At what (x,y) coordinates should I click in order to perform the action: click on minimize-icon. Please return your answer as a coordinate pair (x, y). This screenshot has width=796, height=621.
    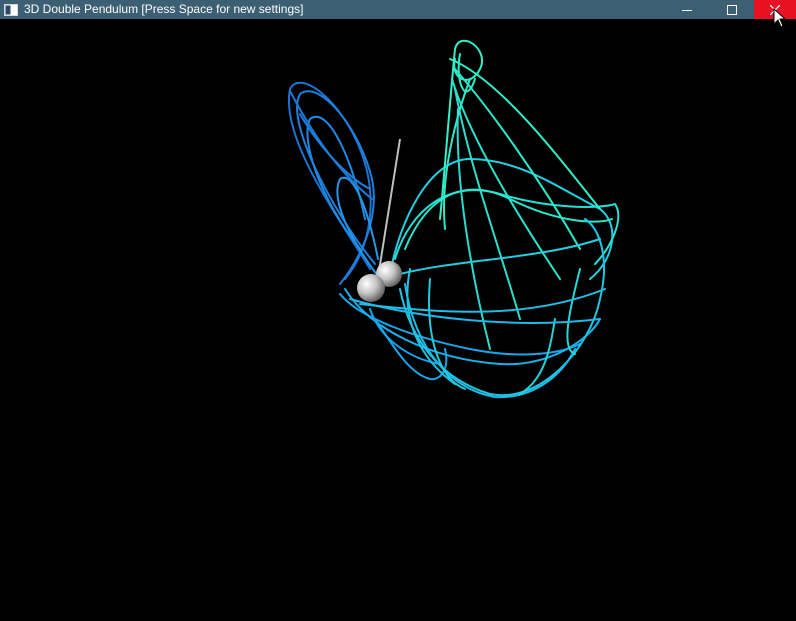
    Looking at the image, I should click on (686, 10).